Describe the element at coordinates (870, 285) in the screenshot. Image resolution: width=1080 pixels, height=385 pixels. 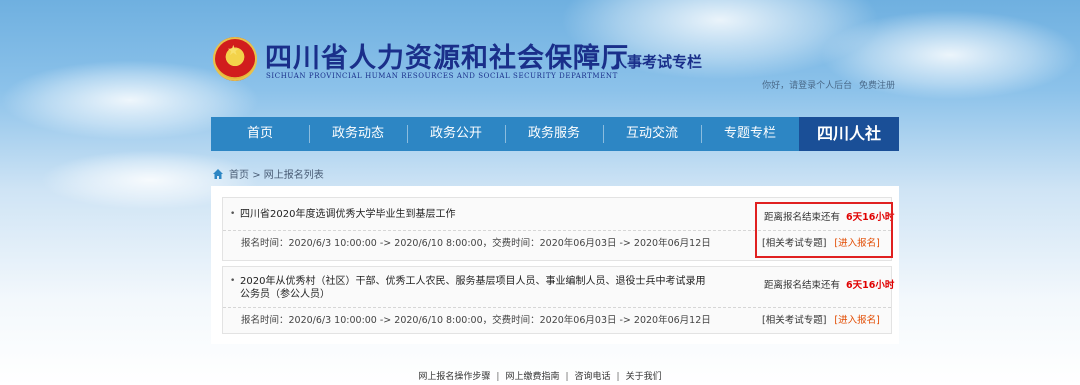
I see `countdown-value: 6天16小时` at that location.